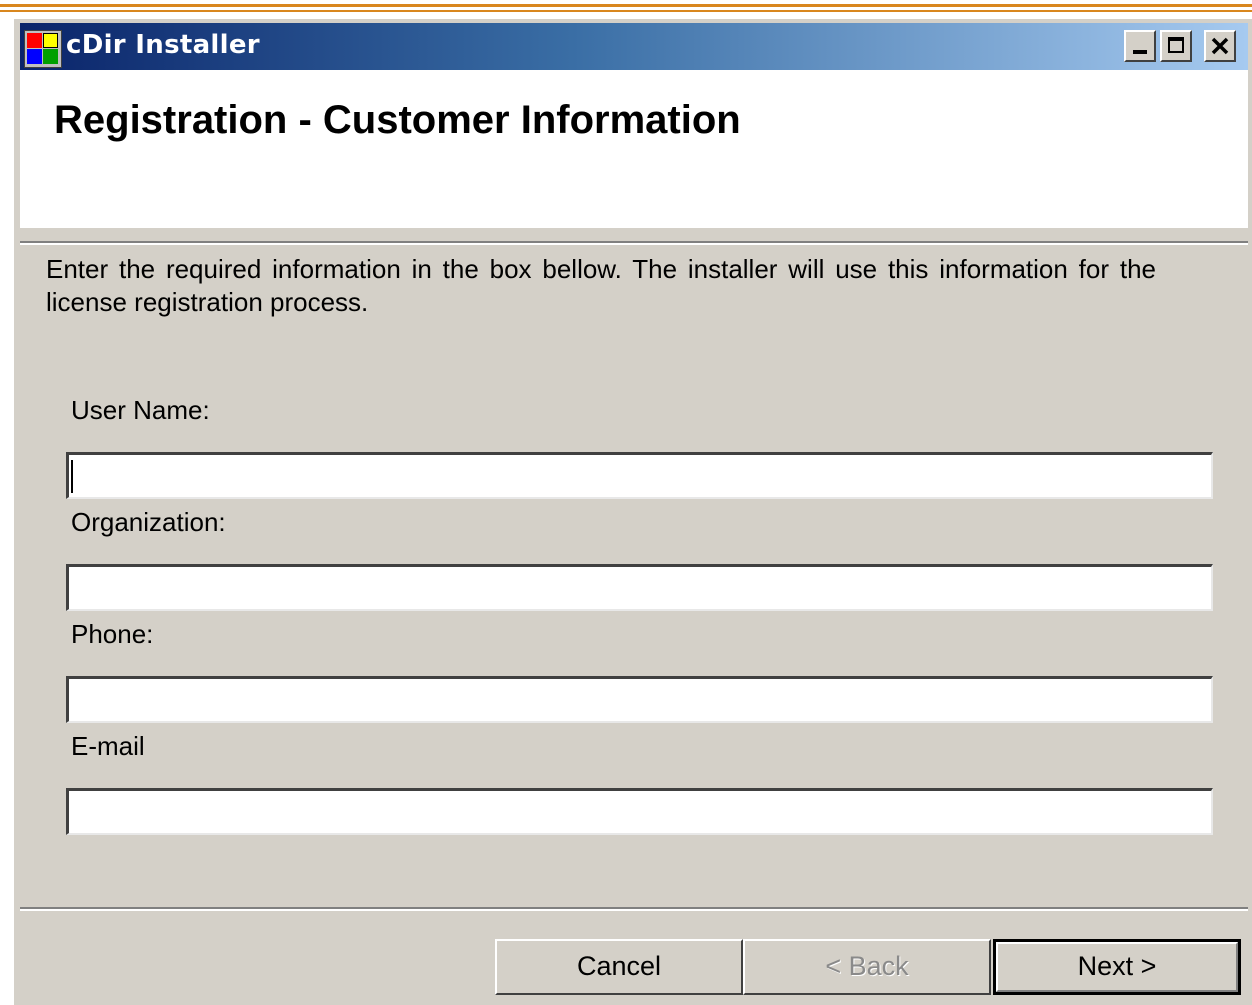 The height and width of the screenshot is (1005, 1252). I want to click on minimize-button, so click(1140, 46).